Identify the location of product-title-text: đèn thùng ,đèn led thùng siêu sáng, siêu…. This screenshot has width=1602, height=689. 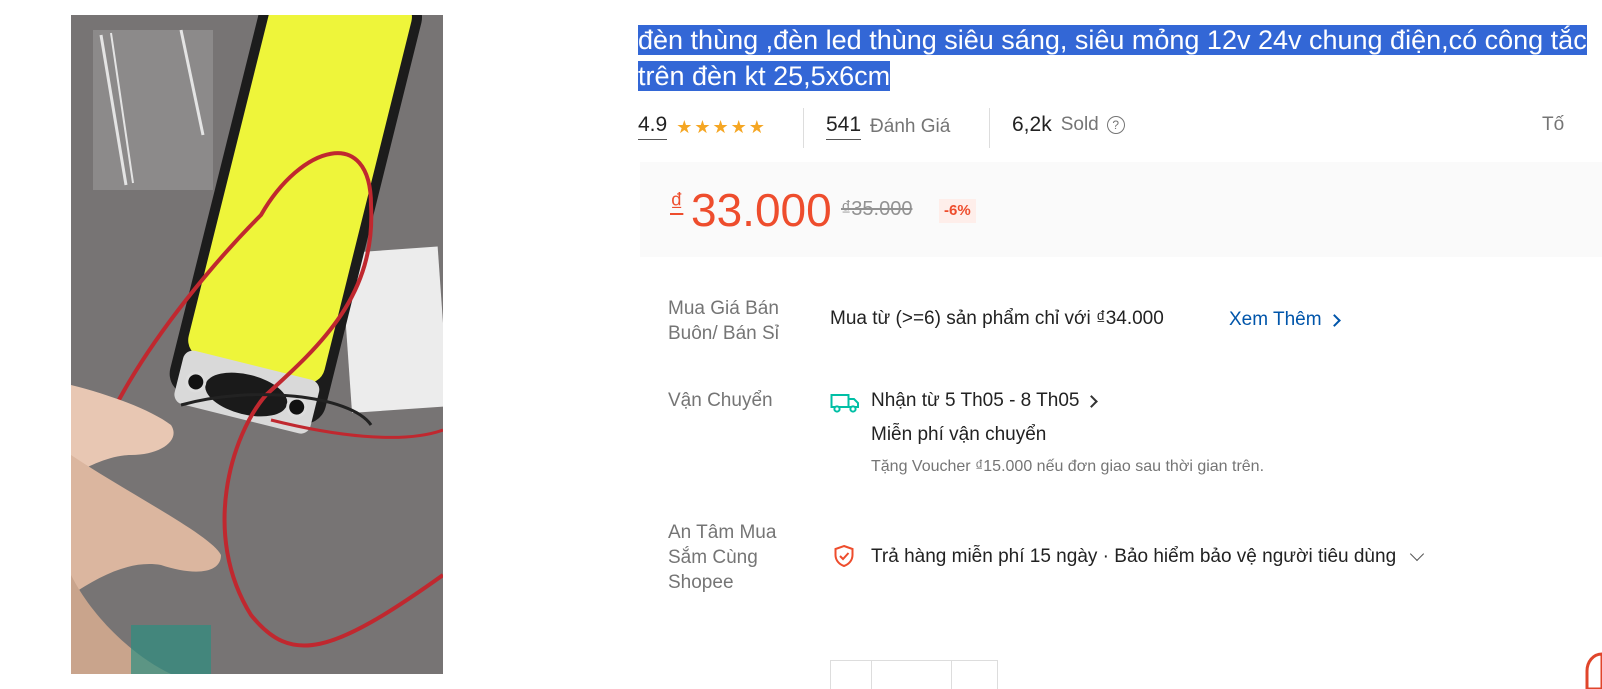
(1112, 58).